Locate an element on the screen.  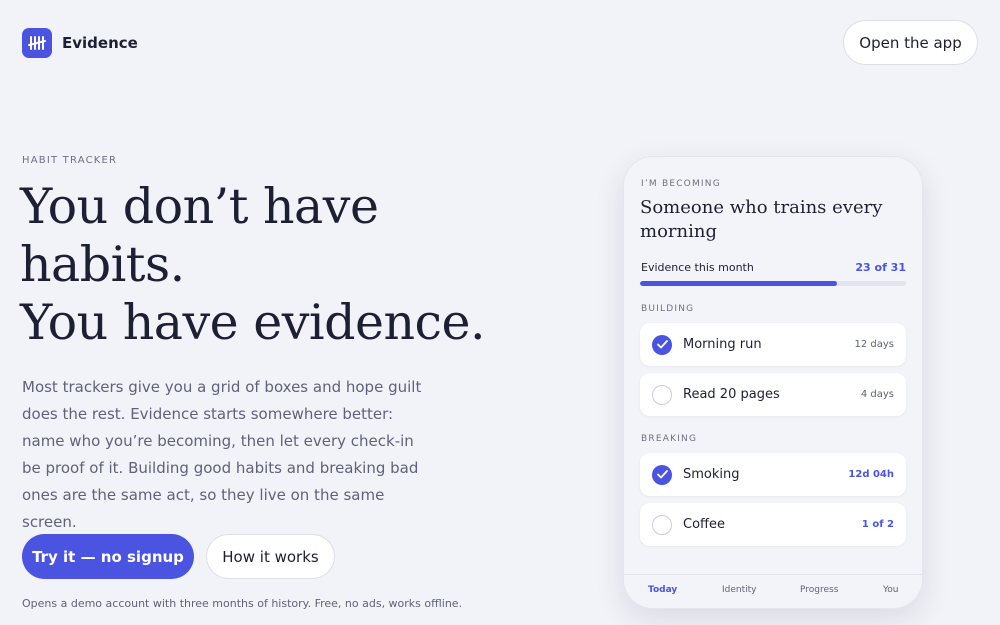
habit-streak: 12 days is located at coordinates (874, 344).